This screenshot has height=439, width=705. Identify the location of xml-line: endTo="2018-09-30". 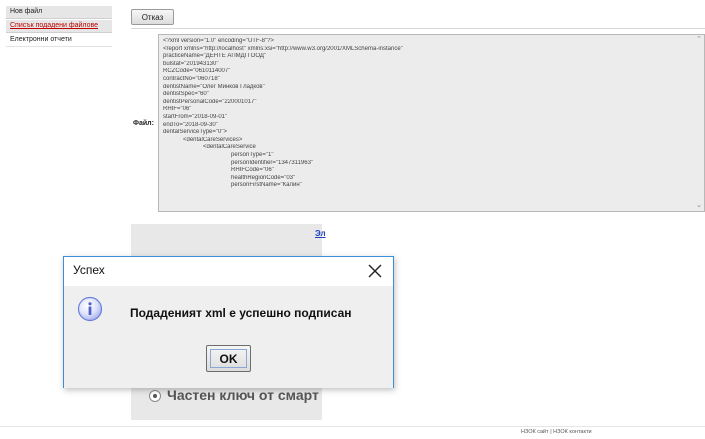
(190, 124).